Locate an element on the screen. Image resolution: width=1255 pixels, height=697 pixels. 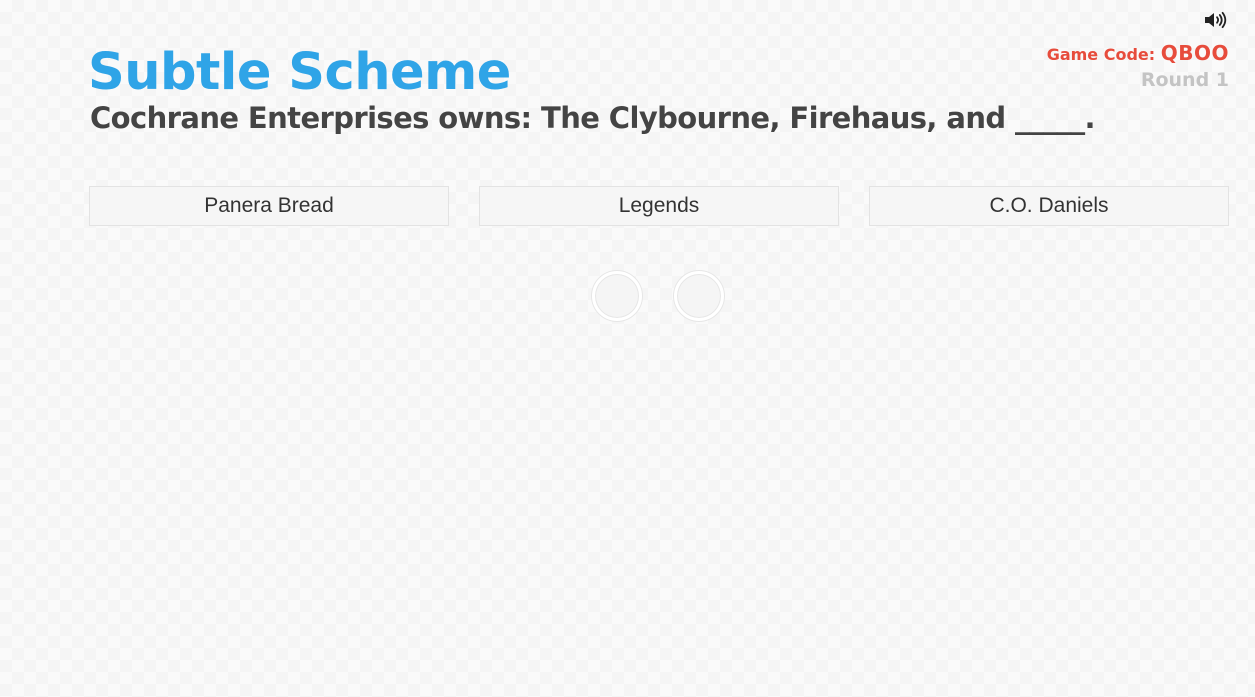
game-title: Subtle Scheme is located at coordinates (299, 72).